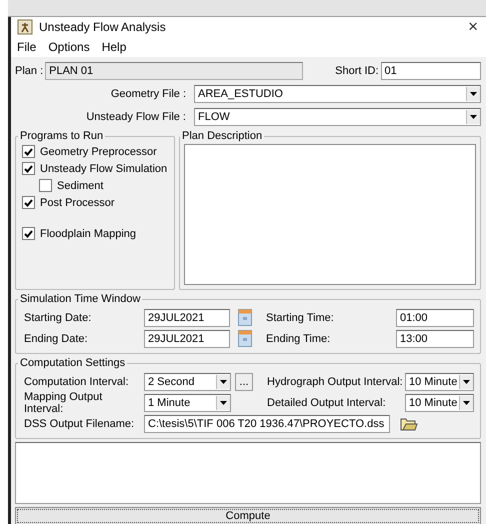  I want to click on file-dropdown: AREA_ESTUDIO, so click(337, 94).